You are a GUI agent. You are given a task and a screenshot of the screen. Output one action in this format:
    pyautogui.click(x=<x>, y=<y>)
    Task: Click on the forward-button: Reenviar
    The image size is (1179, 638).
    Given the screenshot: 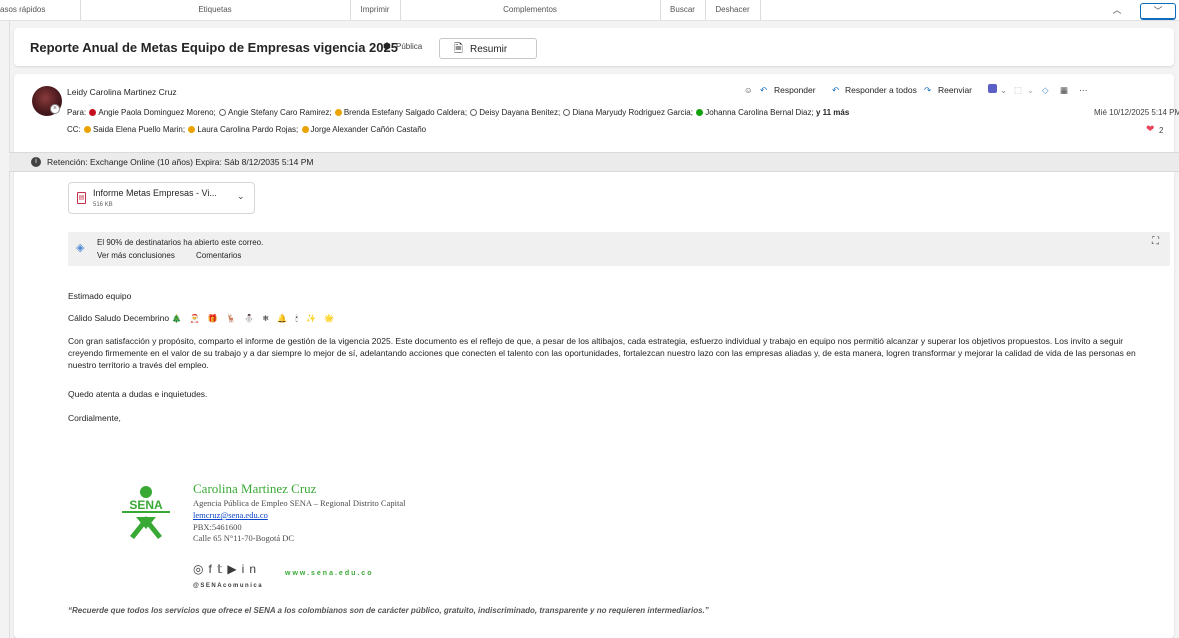 What is the action you would take?
    pyautogui.click(x=955, y=90)
    